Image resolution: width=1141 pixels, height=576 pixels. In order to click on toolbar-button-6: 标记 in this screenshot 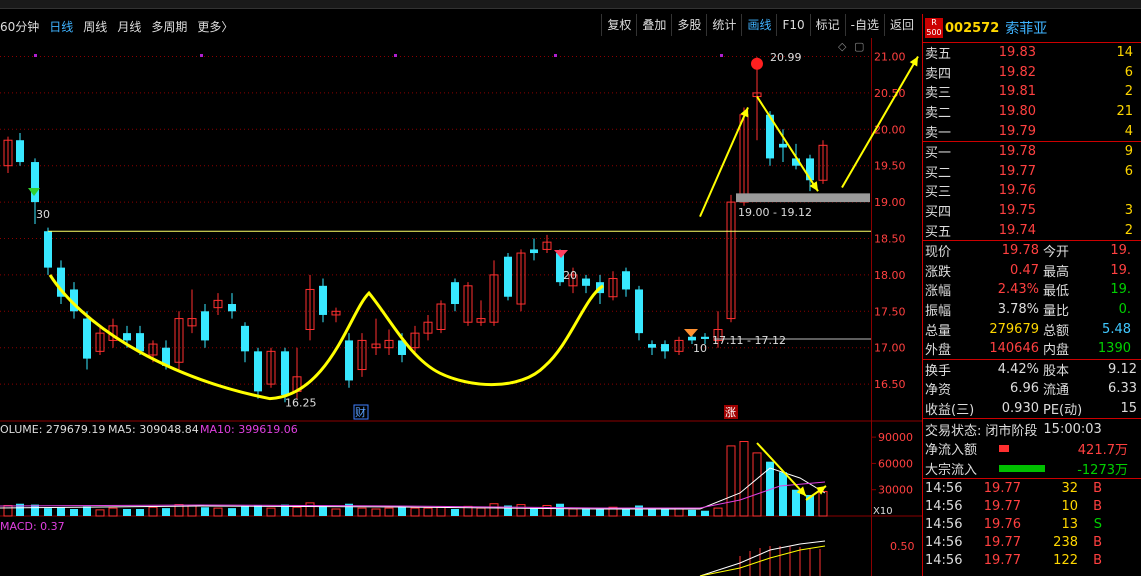, I will do `click(827, 25)`.